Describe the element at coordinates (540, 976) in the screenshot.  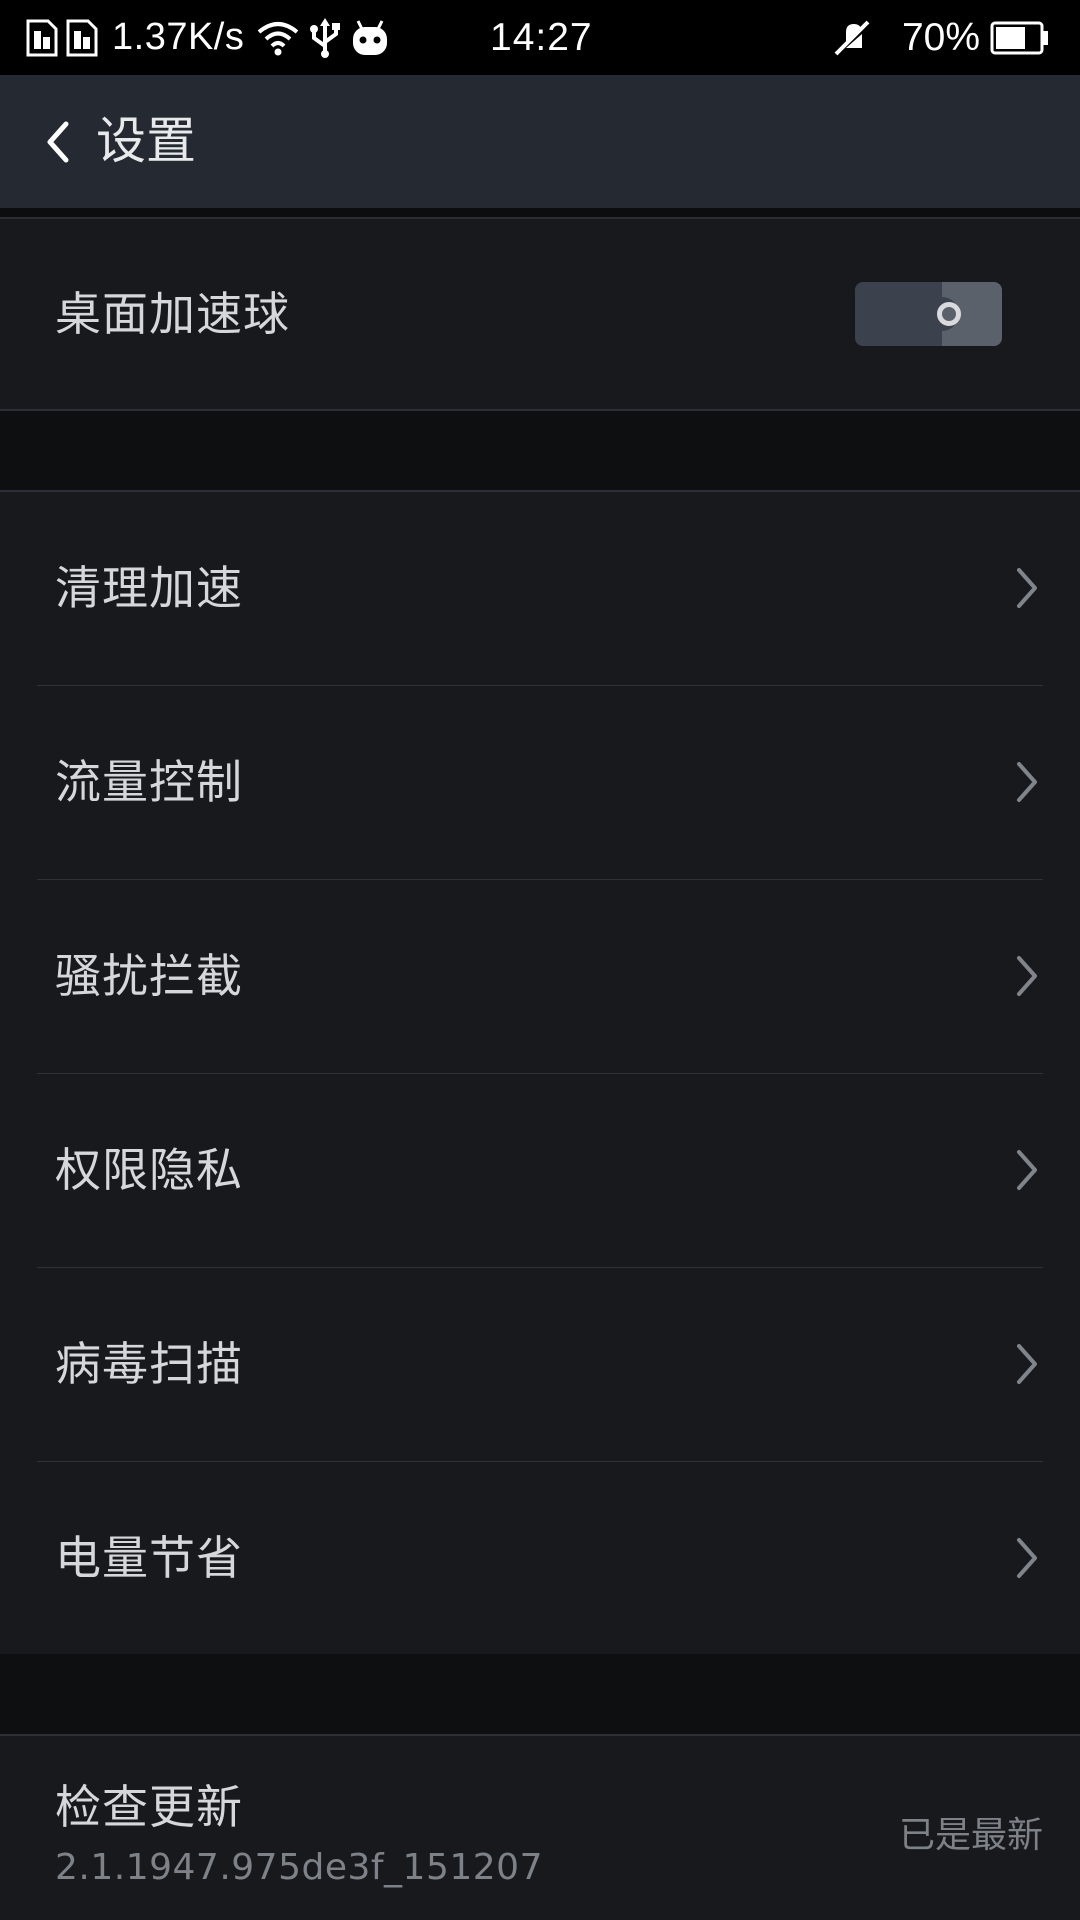
I see `menu-item-harassment-block: 骚扰拦截` at that location.